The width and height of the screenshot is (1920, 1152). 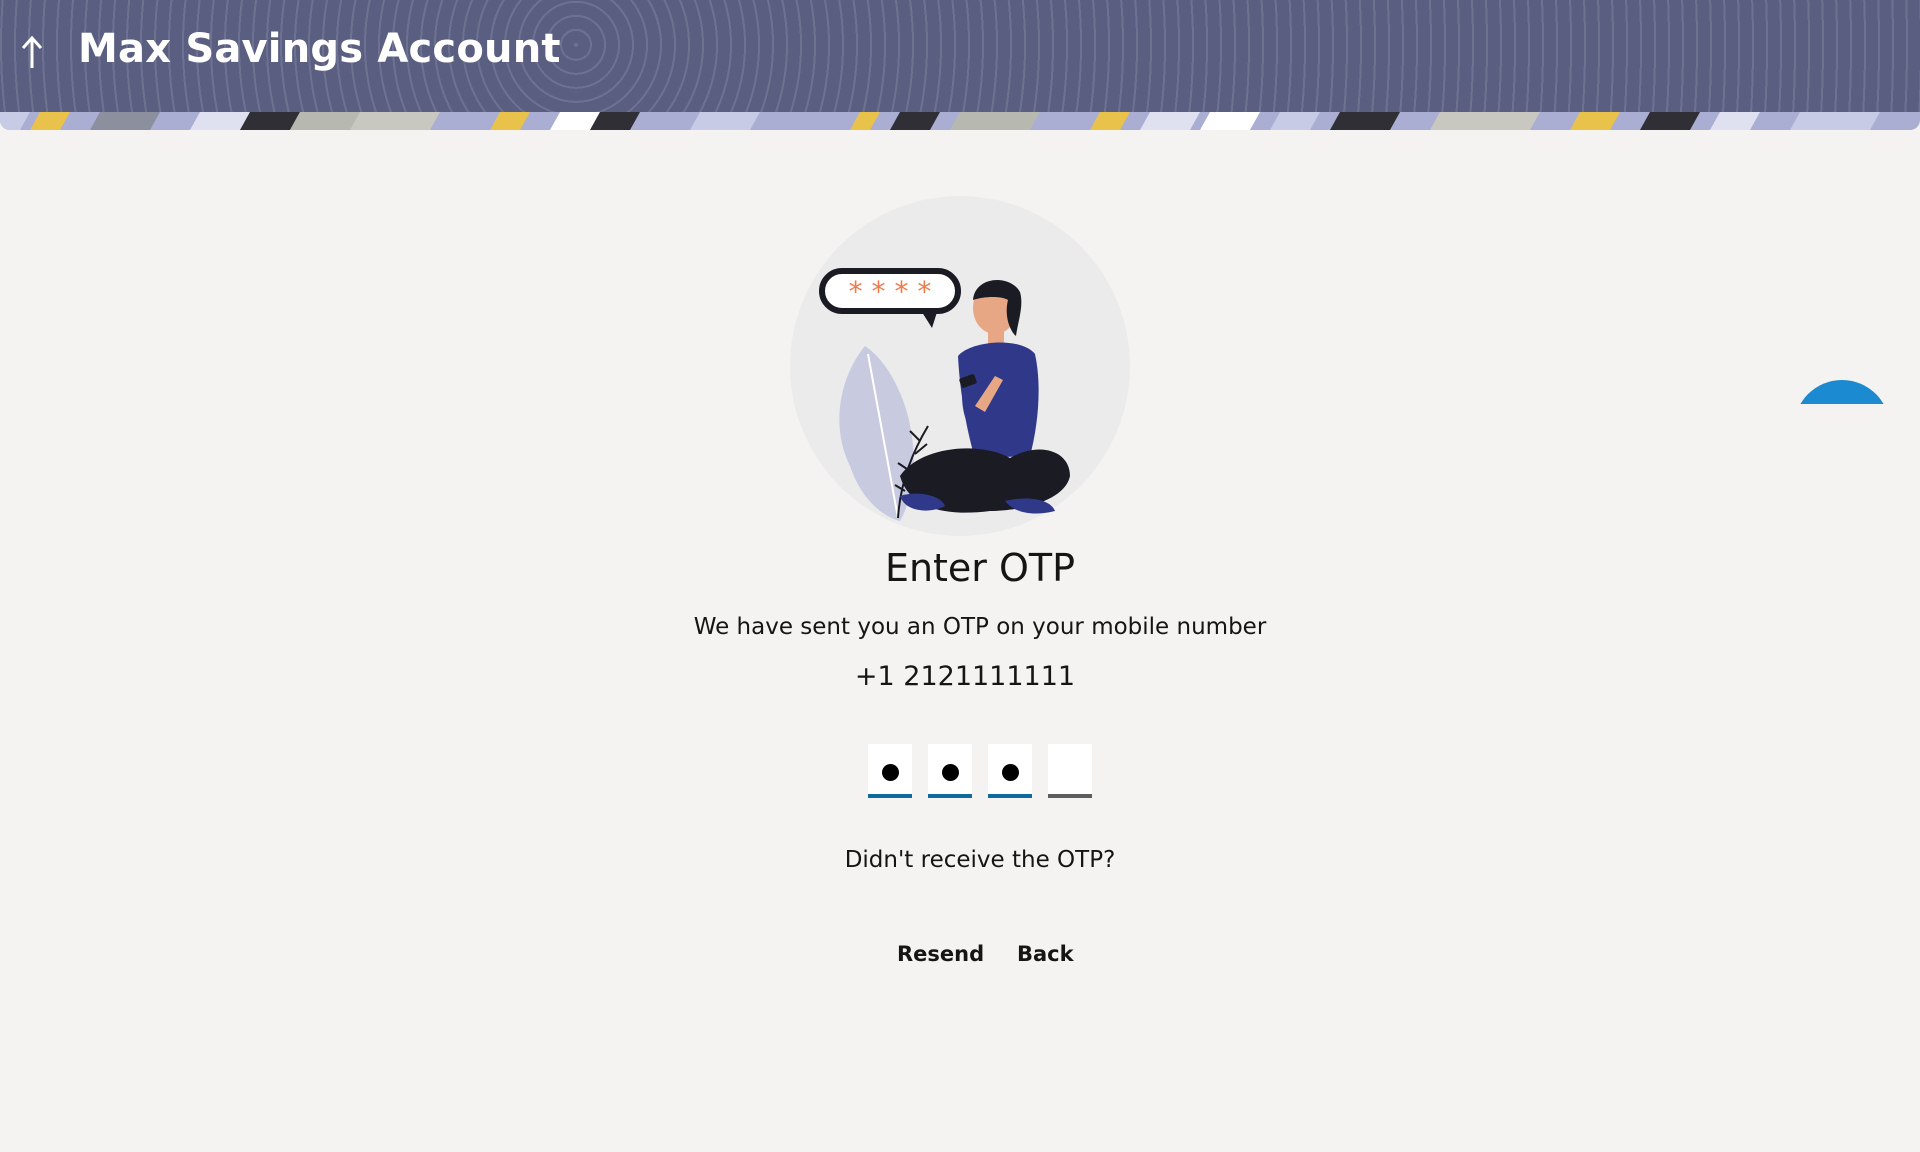 I want to click on chat-bubble-icon, so click(x=1842, y=392).